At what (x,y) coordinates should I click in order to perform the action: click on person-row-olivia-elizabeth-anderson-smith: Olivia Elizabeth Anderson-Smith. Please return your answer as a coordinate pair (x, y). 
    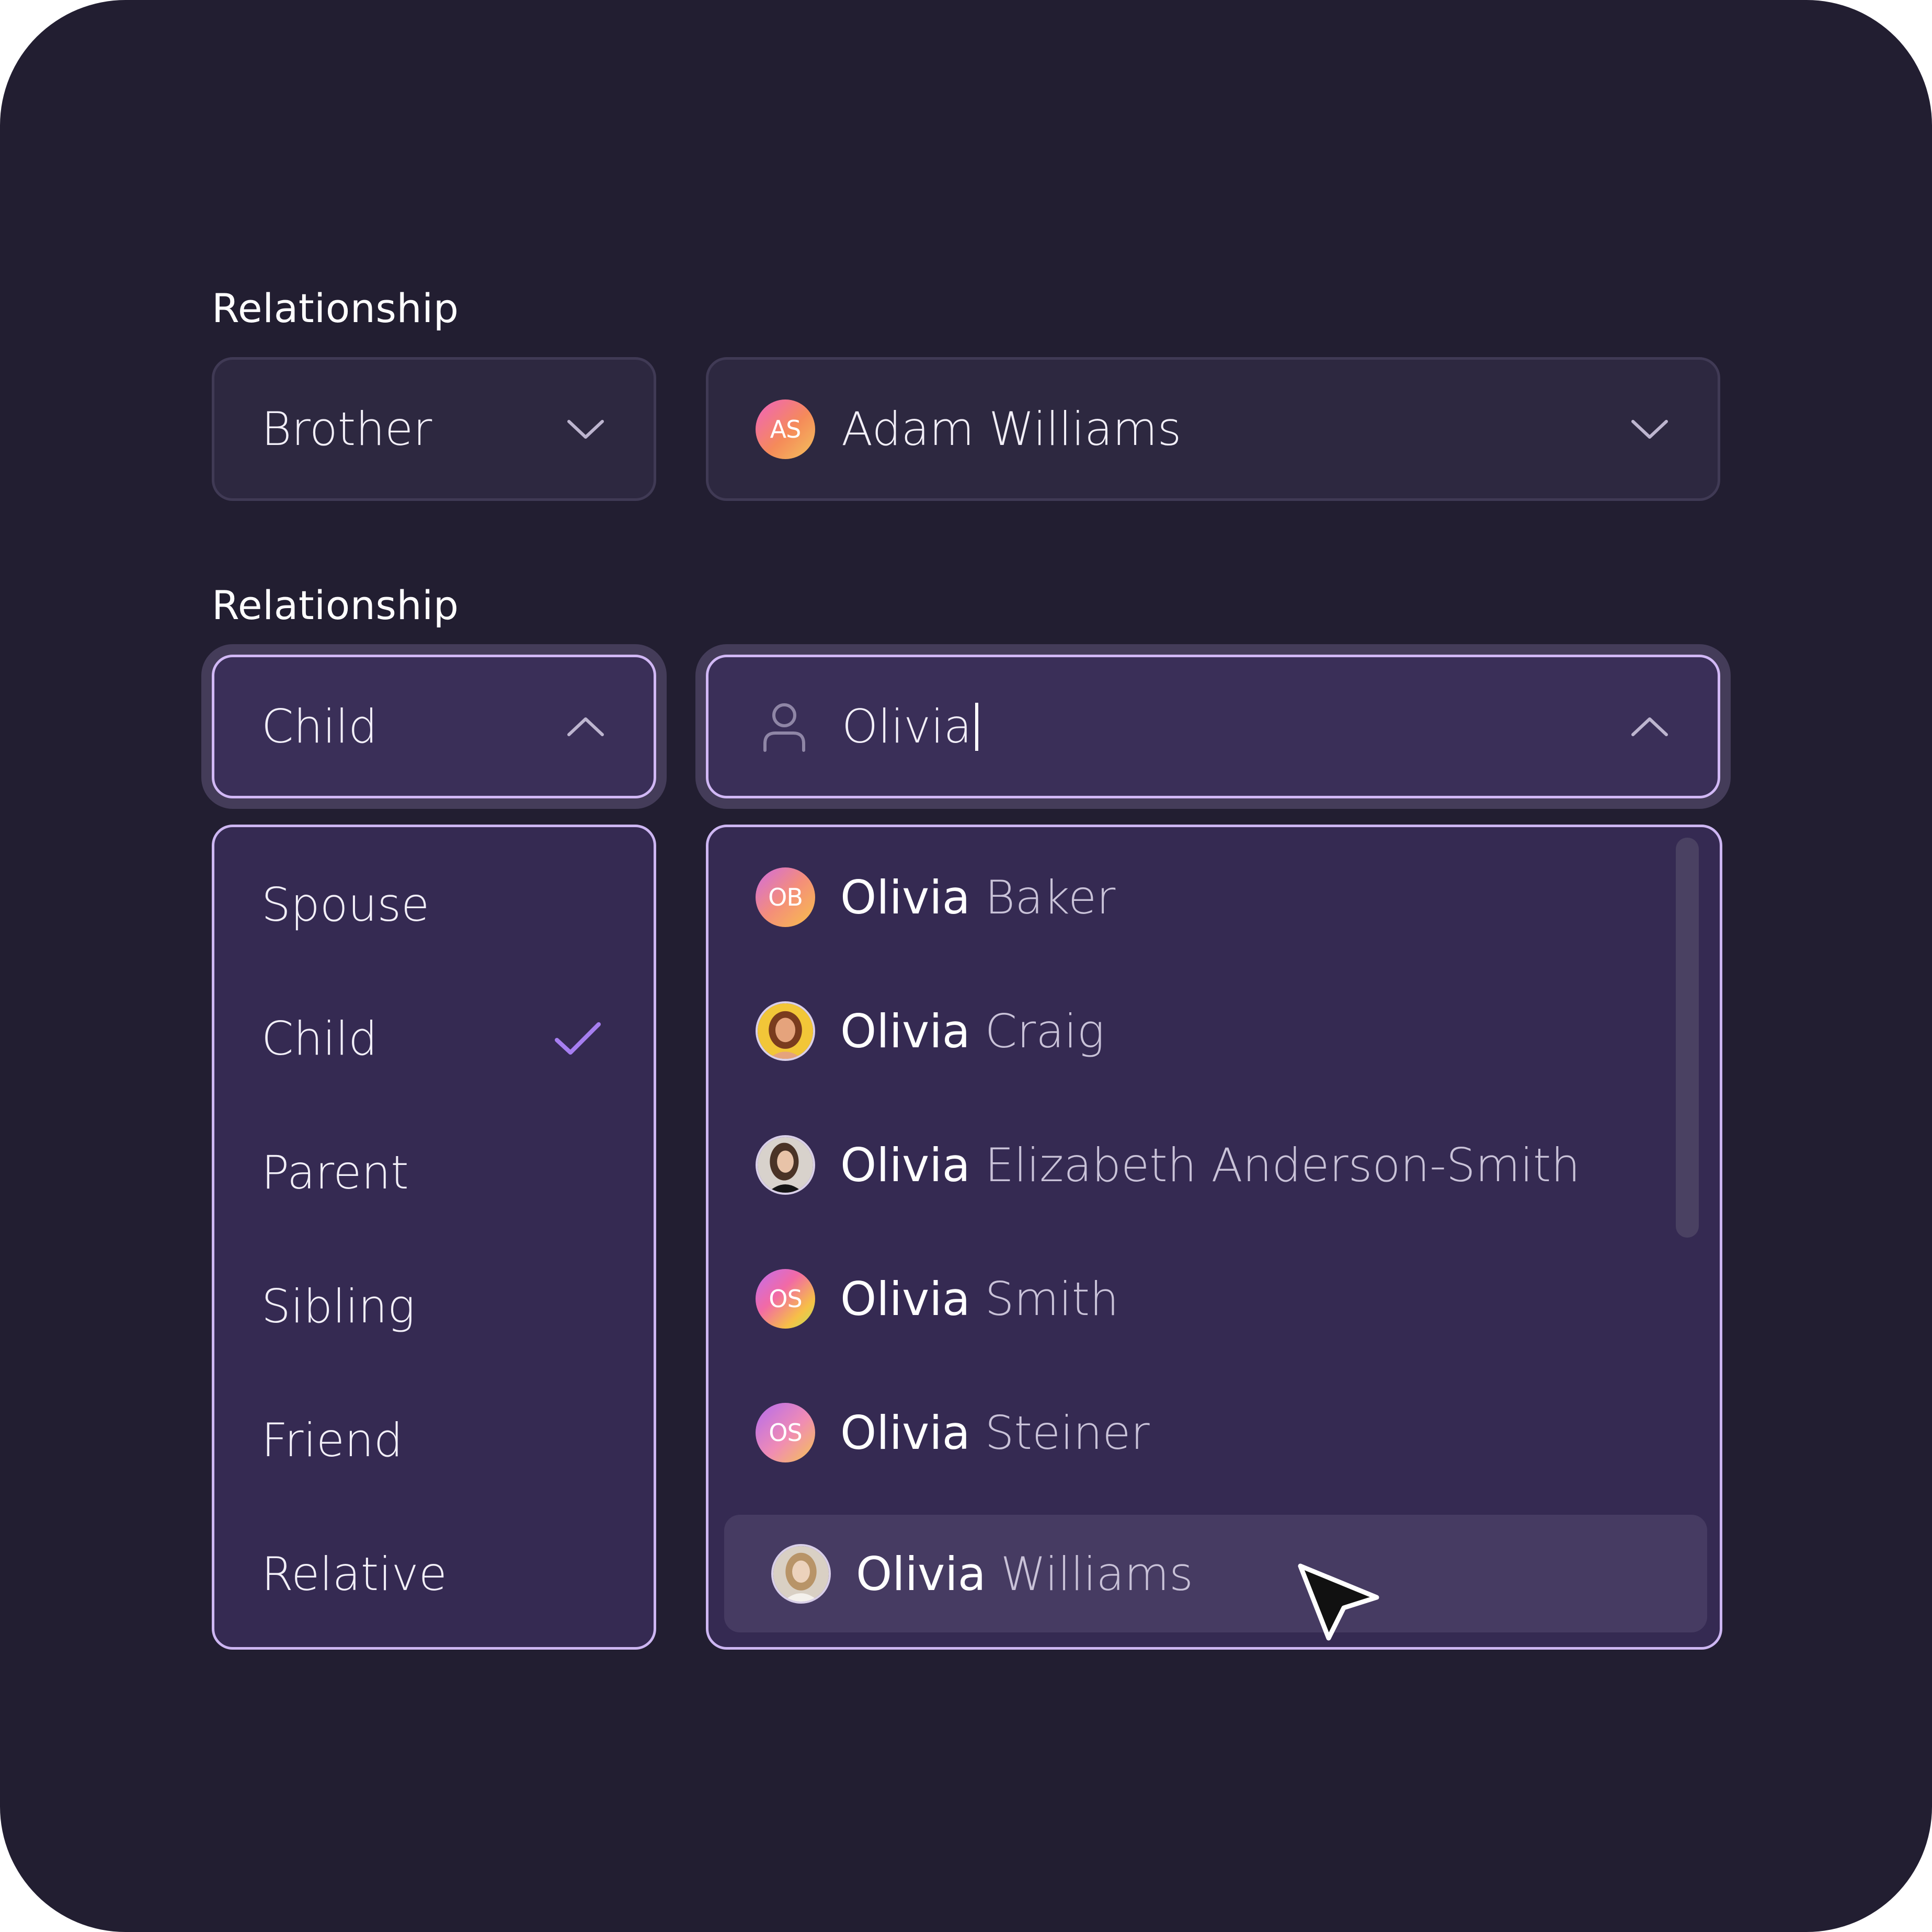
    Looking at the image, I should click on (1168, 1165).